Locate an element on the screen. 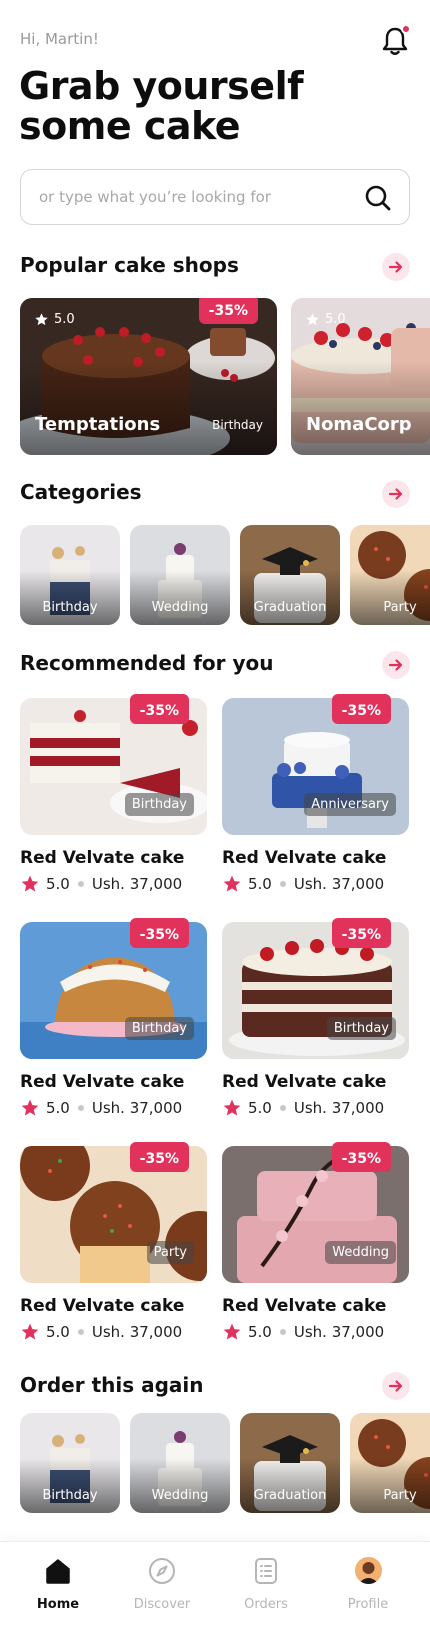  category-tag: Anniversary is located at coordinates (350, 804).